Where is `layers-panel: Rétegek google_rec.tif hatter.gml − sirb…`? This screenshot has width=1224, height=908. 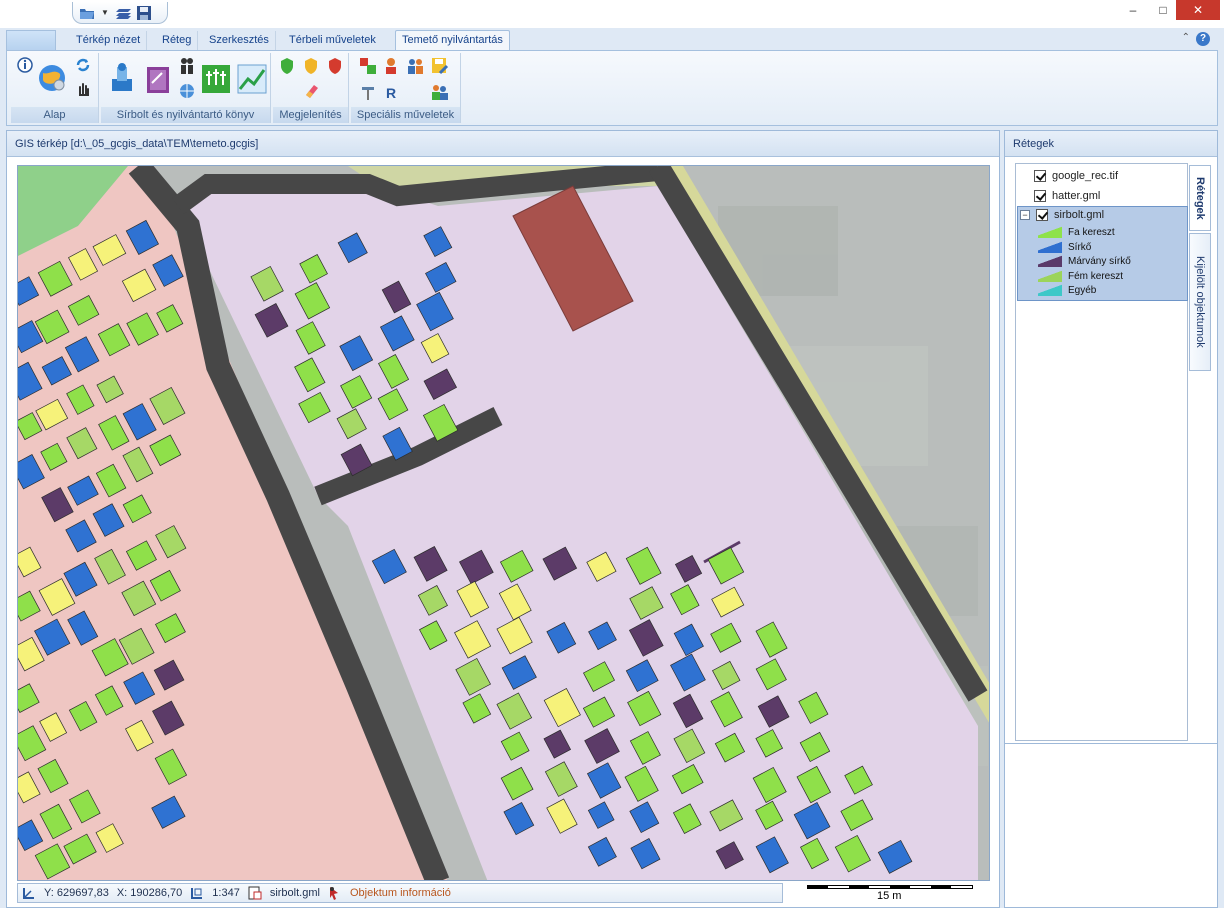
layers-panel: Rétegek google_rec.tif hatter.gml − sirb… is located at coordinates (1111, 519).